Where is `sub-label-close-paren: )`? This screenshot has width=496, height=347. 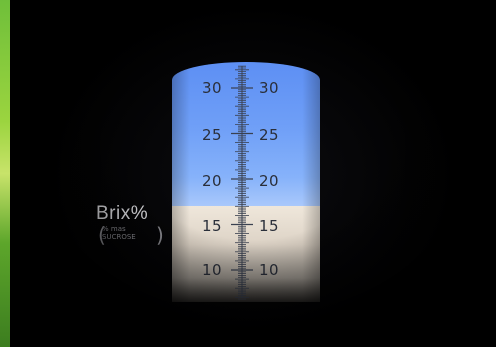 sub-label-close-paren: ) is located at coordinates (160, 235).